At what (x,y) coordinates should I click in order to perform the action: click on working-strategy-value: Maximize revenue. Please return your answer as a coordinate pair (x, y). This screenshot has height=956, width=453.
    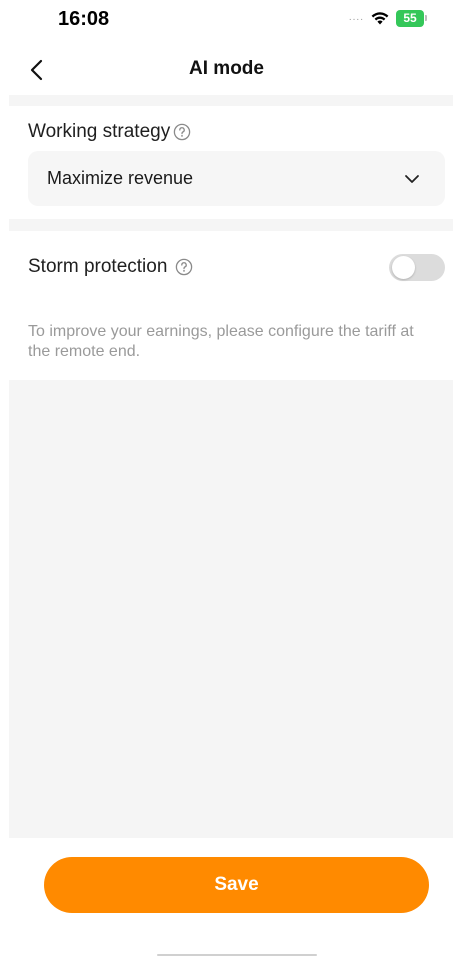
    Looking at the image, I should click on (120, 178).